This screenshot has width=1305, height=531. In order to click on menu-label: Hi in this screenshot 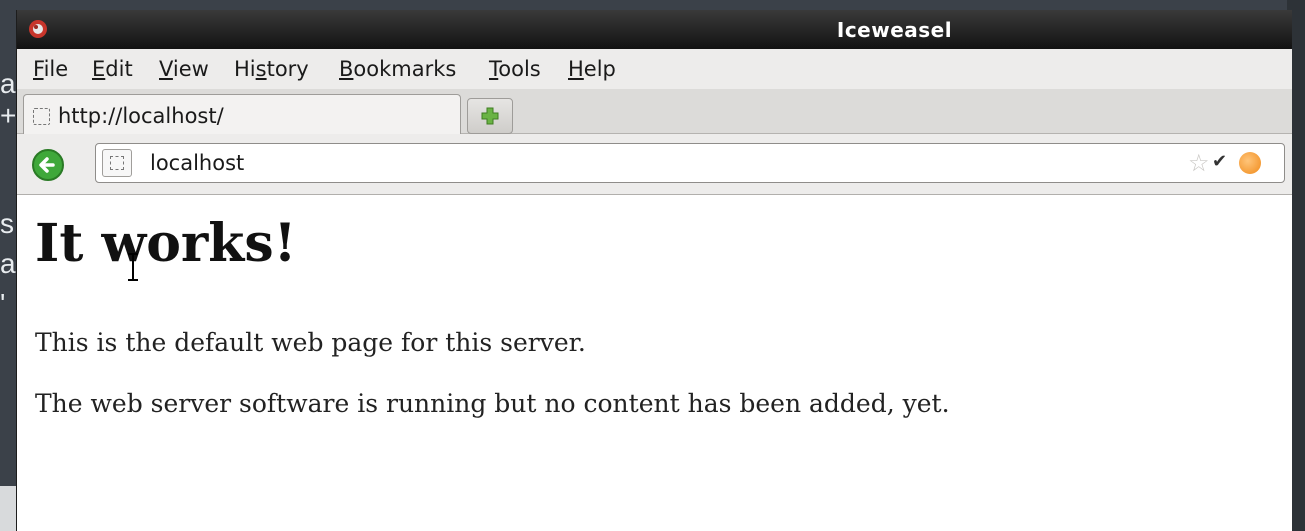, I will do `click(245, 69)`.